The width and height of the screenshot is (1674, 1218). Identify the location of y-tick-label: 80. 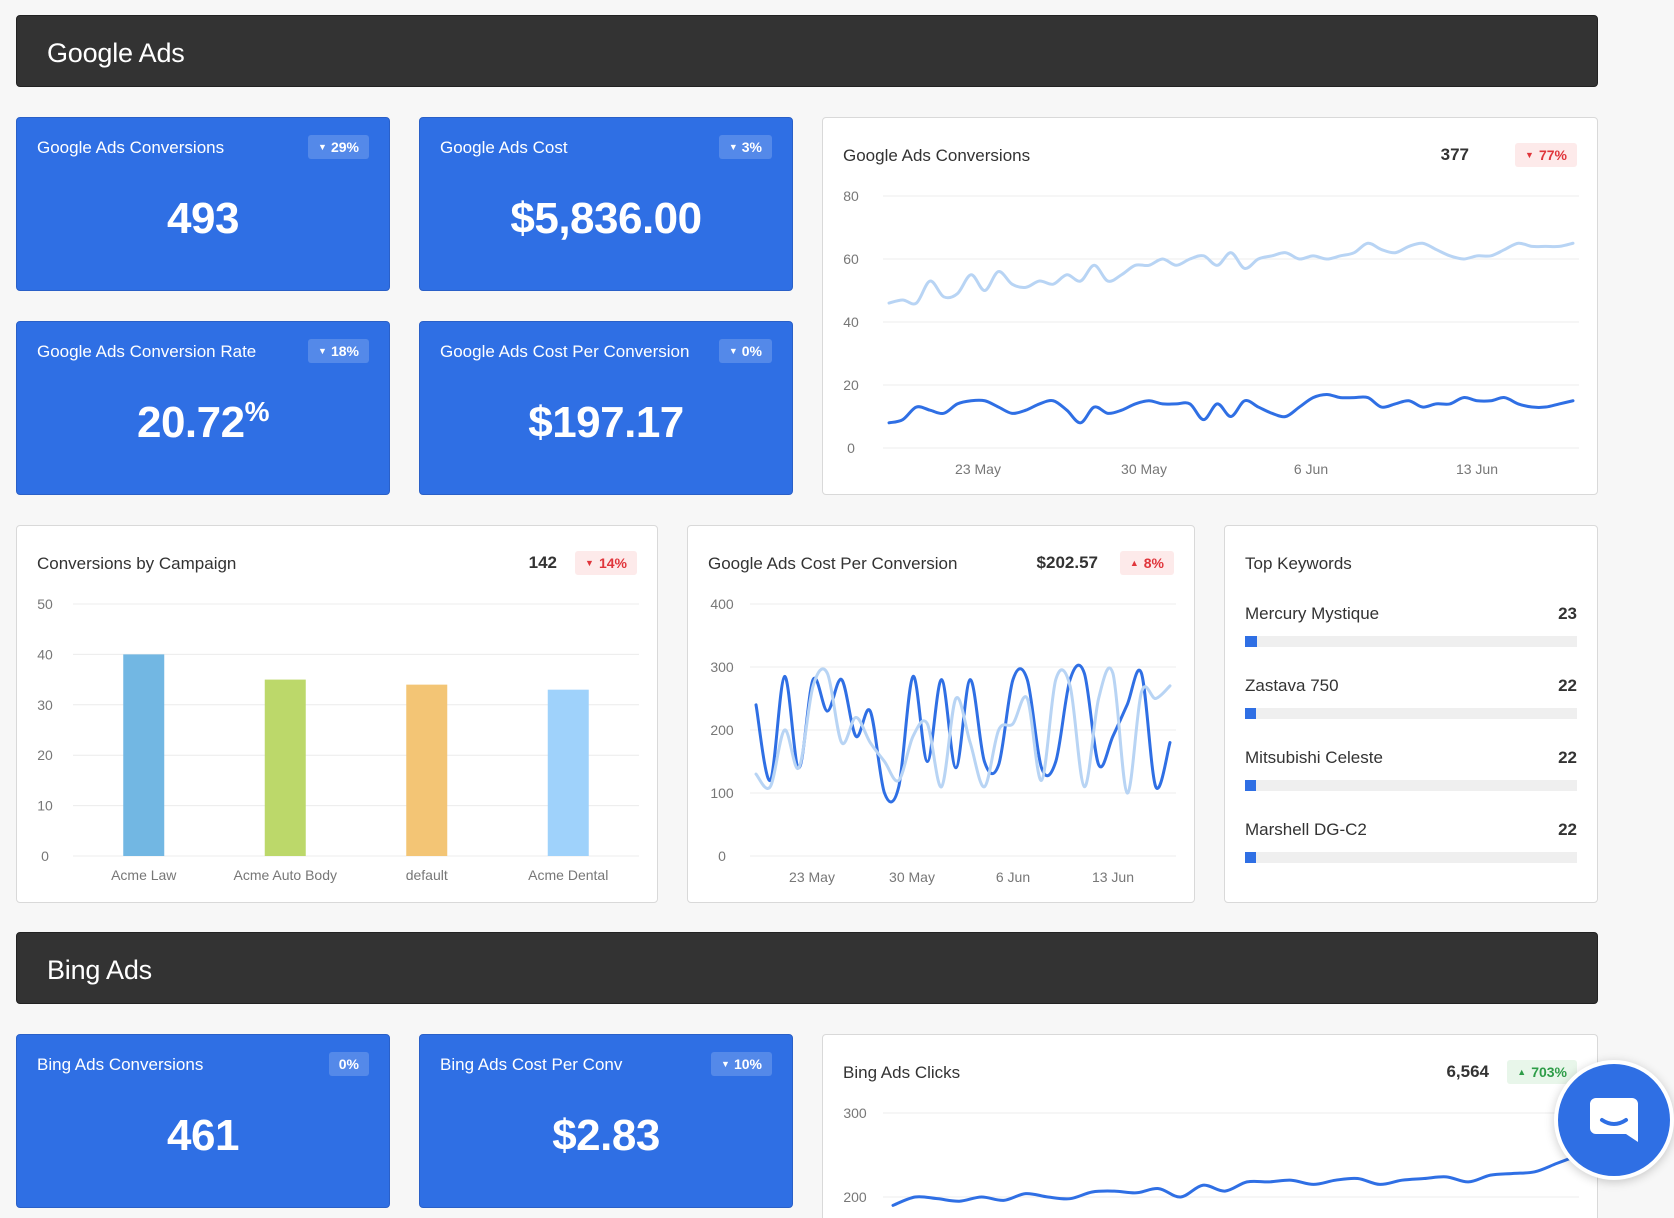
(851, 196).